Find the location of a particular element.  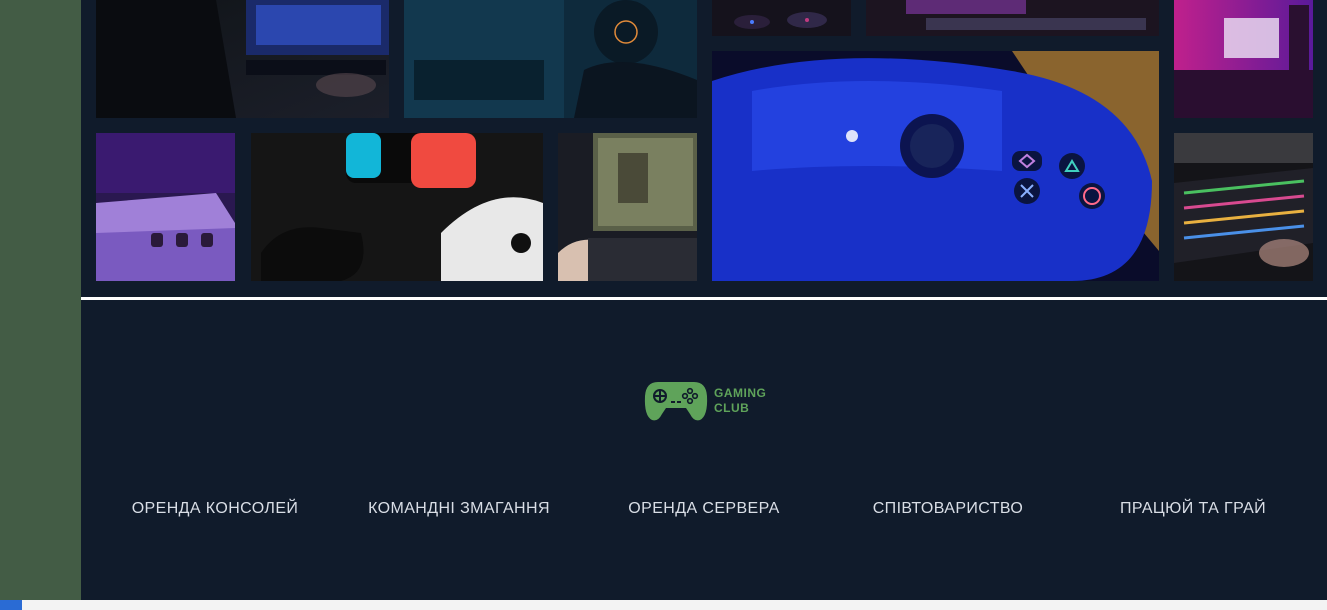

laptop-game-photo is located at coordinates (627, 207).